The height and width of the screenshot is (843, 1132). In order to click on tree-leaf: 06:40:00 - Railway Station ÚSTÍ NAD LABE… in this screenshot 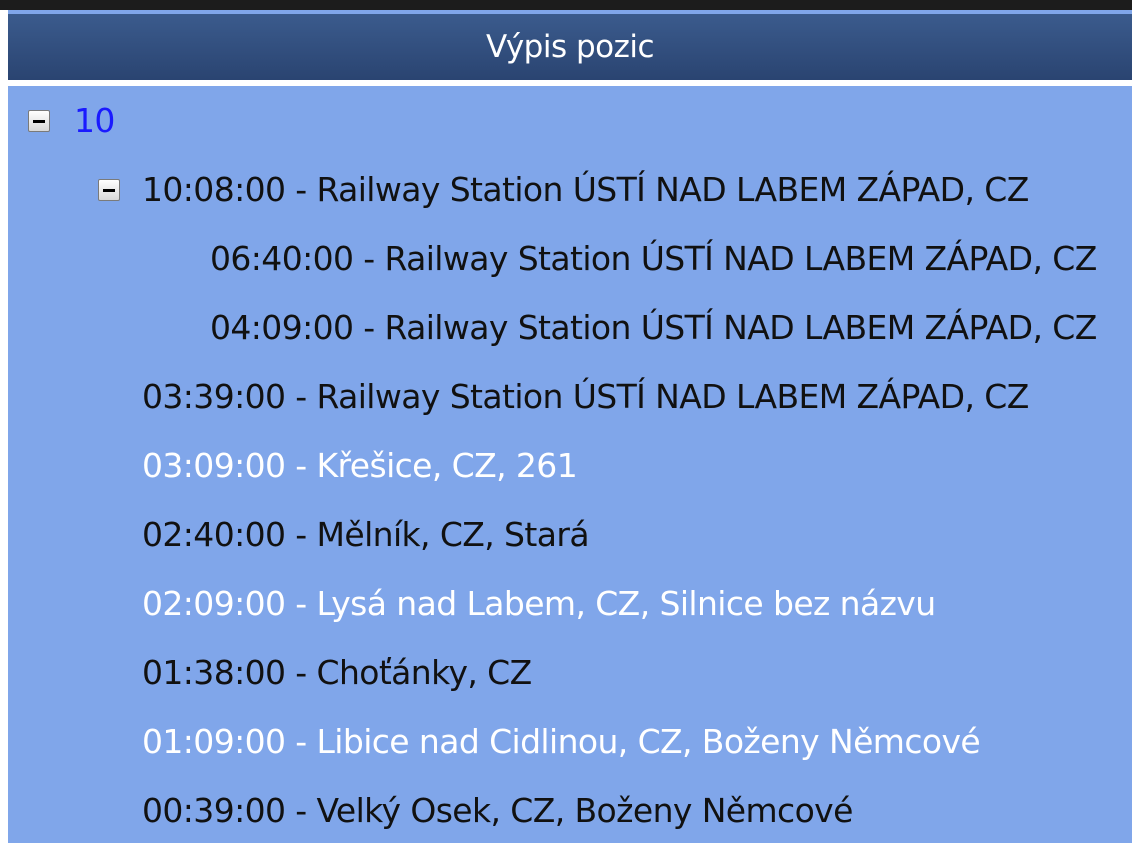, I will do `click(653, 258)`.